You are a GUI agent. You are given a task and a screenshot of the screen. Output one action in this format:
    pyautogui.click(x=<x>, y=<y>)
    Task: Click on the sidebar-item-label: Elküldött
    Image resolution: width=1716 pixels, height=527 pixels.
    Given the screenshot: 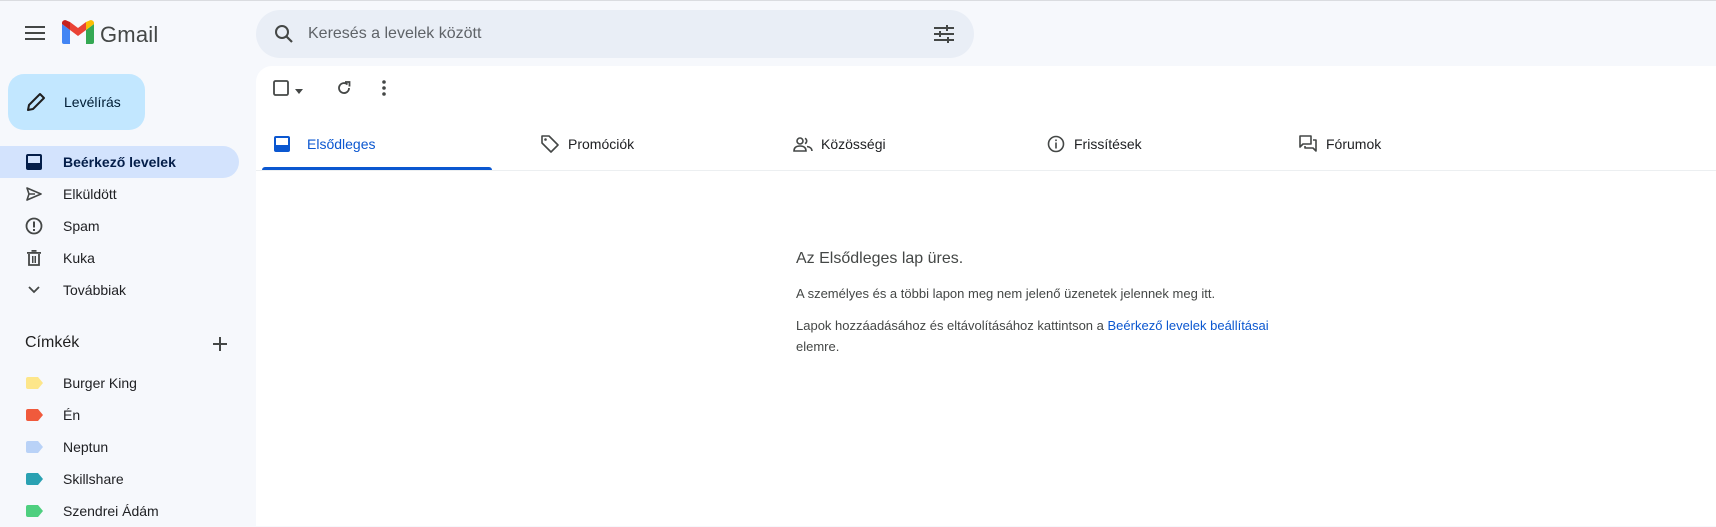 What is the action you would take?
    pyautogui.click(x=90, y=194)
    